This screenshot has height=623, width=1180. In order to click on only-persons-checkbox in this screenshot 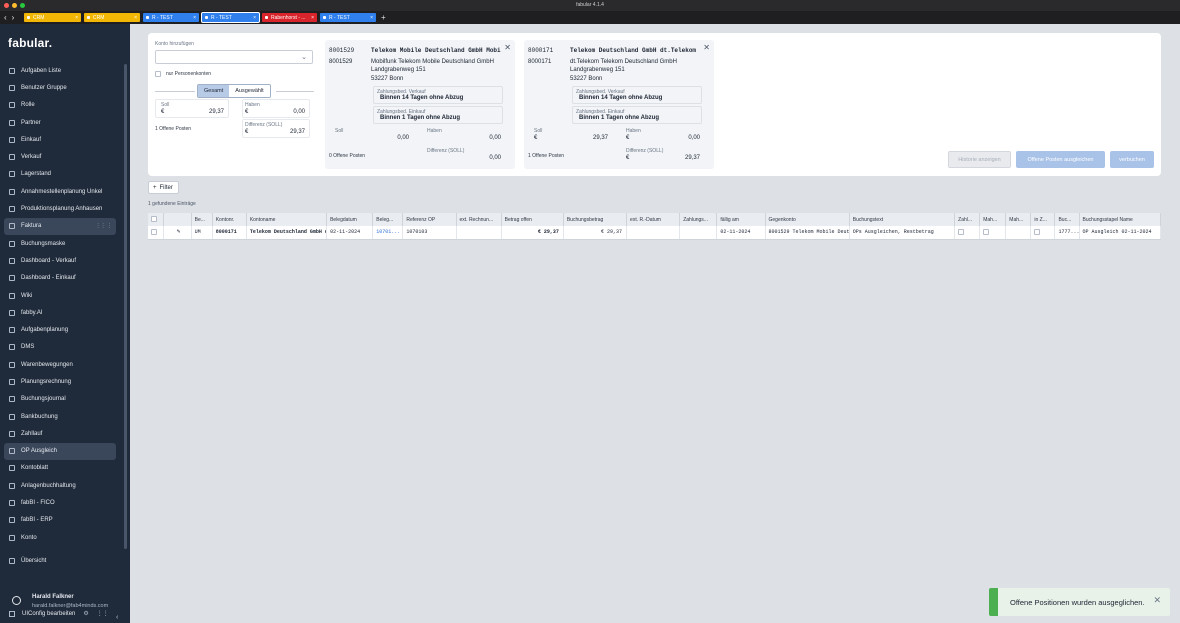, I will do `click(158, 74)`.